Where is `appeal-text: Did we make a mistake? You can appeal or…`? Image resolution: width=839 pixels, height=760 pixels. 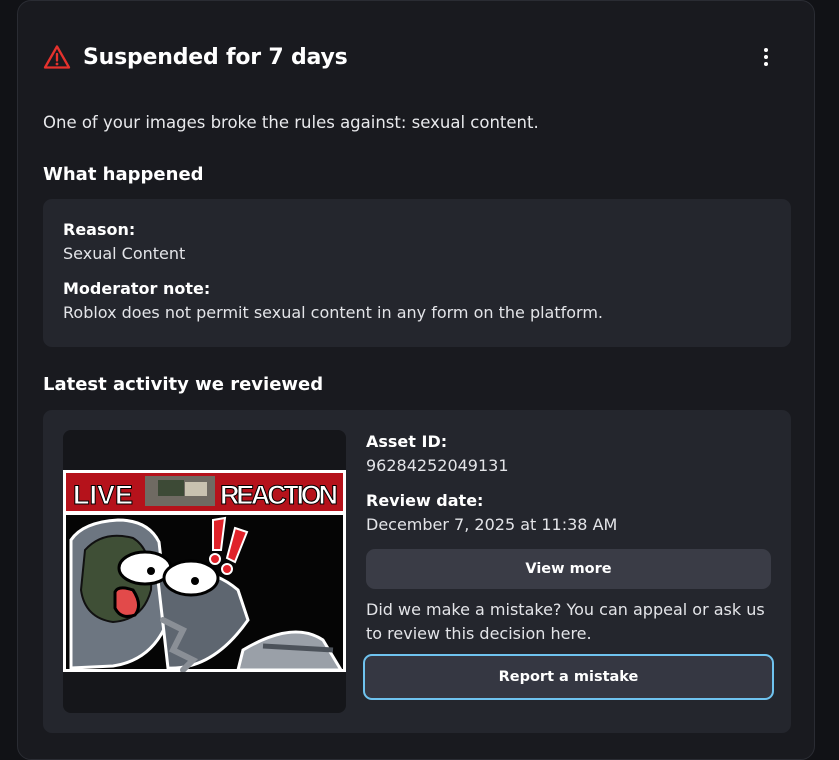 appeal-text: Did we make a mistake? You can appeal or… is located at coordinates (565, 621).